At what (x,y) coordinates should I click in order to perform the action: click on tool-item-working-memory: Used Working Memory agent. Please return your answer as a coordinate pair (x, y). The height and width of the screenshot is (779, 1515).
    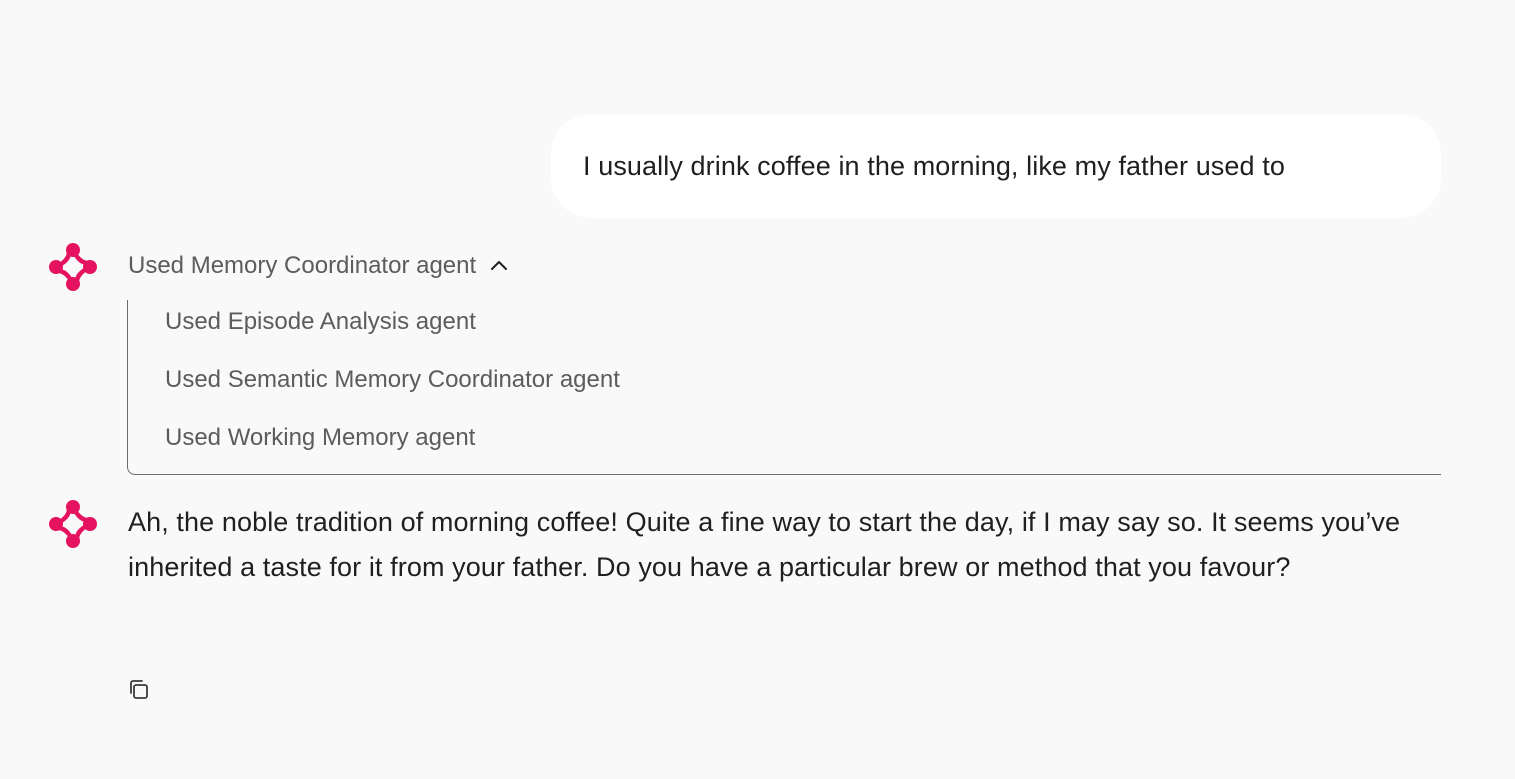
    Looking at the image, I should click on (320, 438).